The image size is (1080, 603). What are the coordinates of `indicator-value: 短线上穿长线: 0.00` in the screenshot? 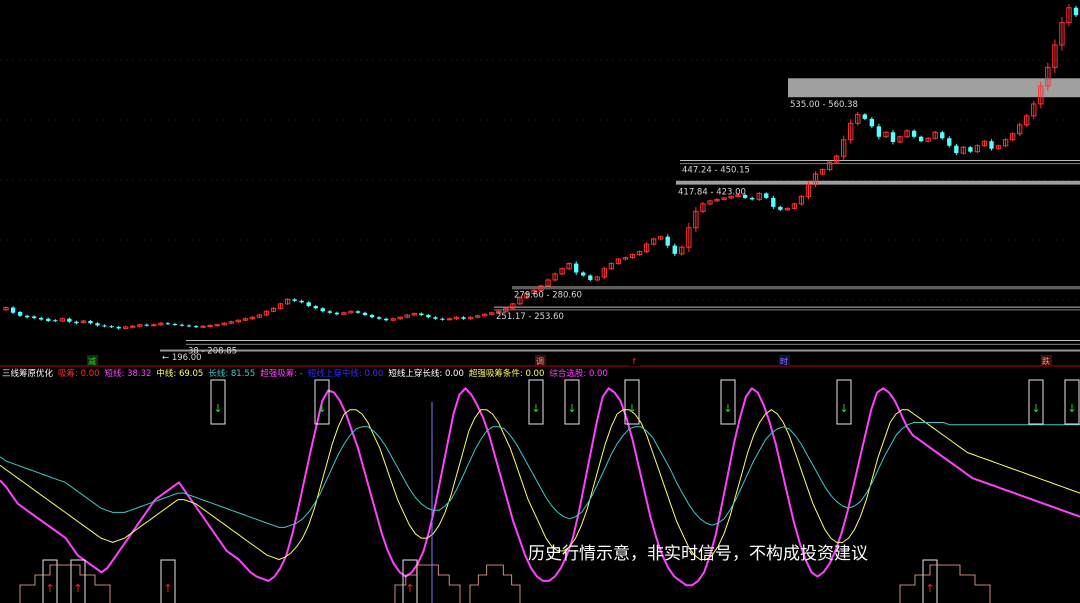 It's located at (426, 373).